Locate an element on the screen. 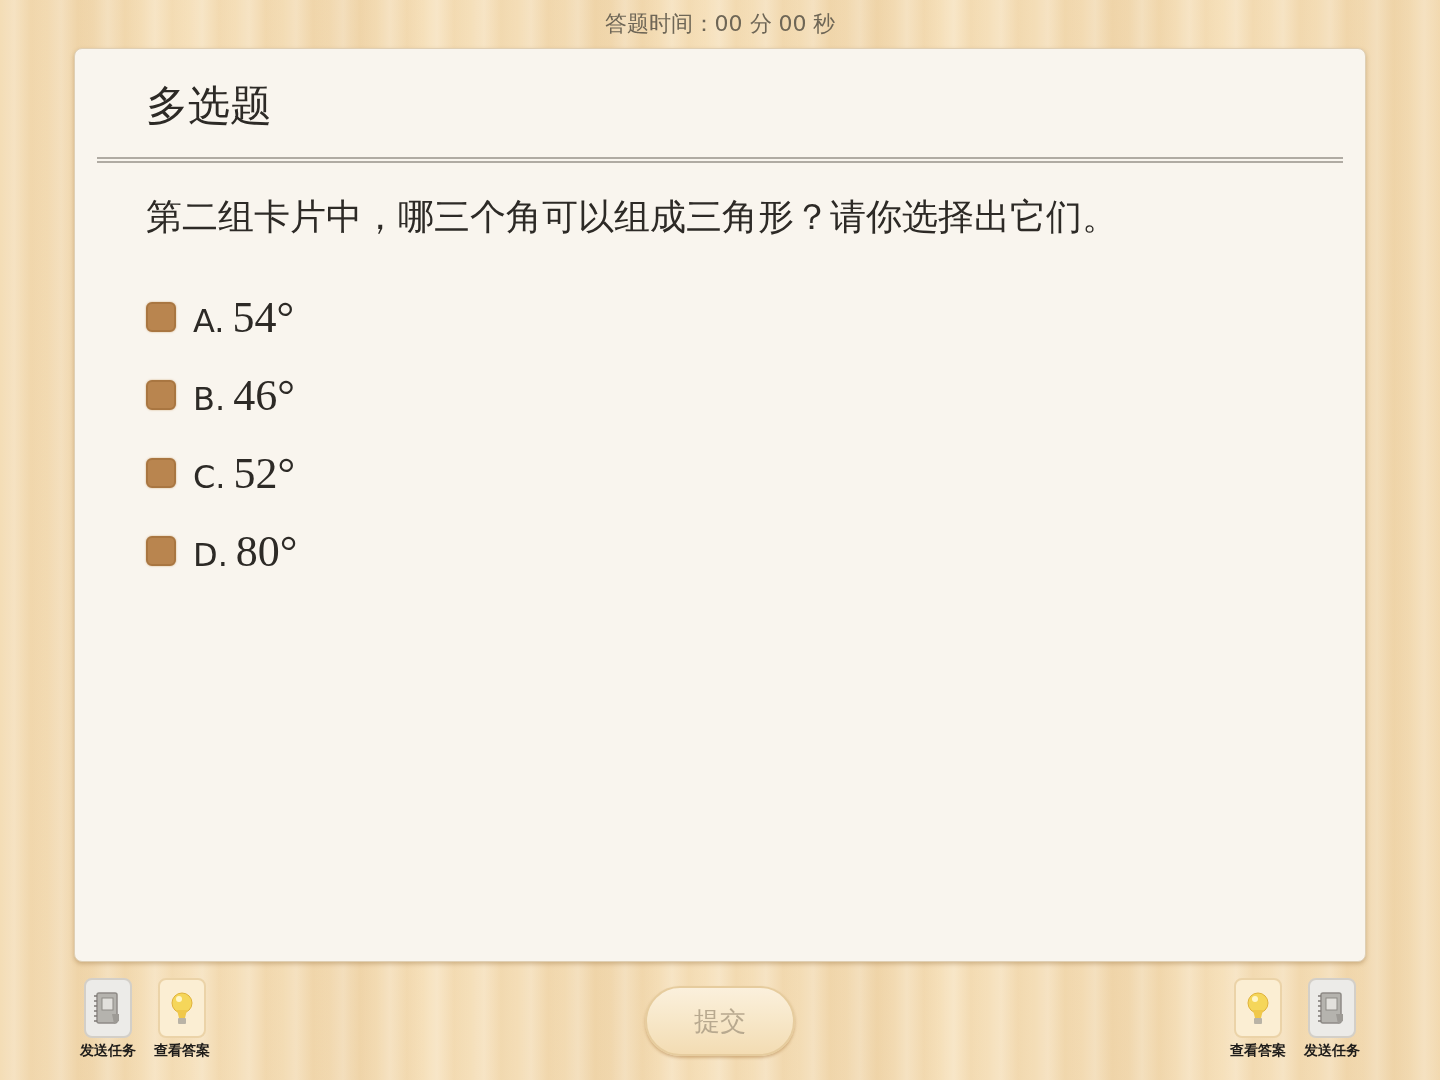  option-value: 52° is located at coordinates (264, 473).